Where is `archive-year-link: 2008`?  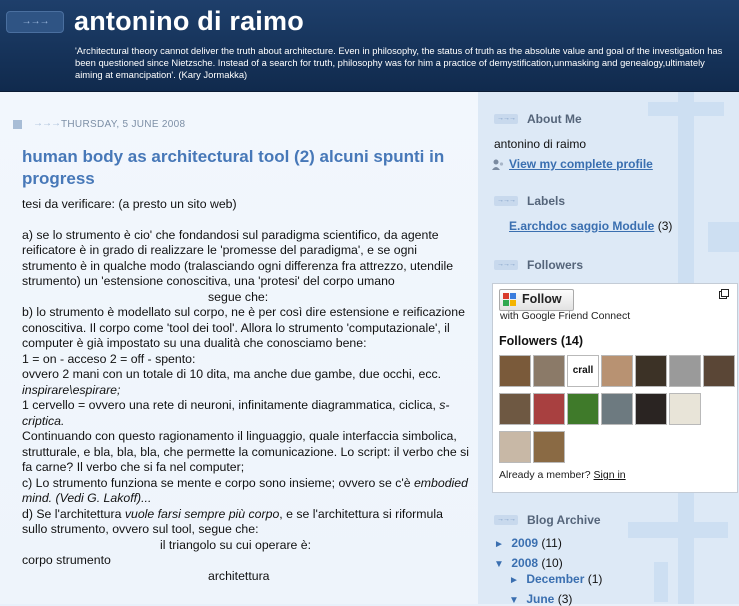 archive-year-link: 2008 is located at coordinates (524, 563).